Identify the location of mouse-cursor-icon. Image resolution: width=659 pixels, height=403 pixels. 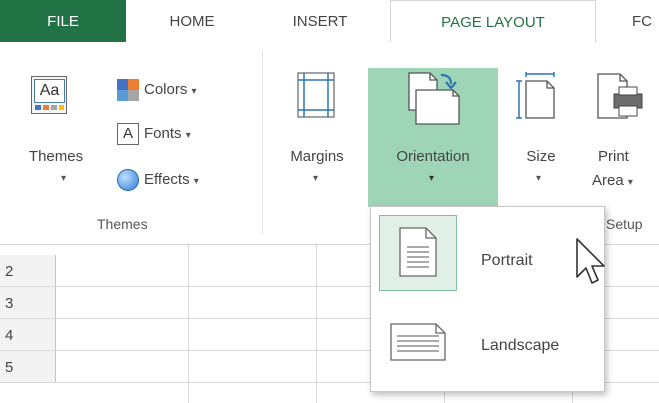
(590, 261).